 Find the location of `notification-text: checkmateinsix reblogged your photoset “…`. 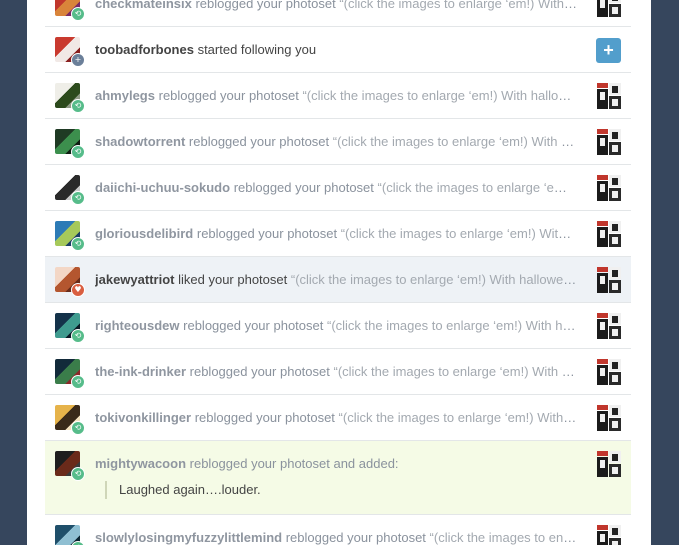

notification-text: checkmateinsix reblogged your photoset “… is located at coordinates (336, 13).